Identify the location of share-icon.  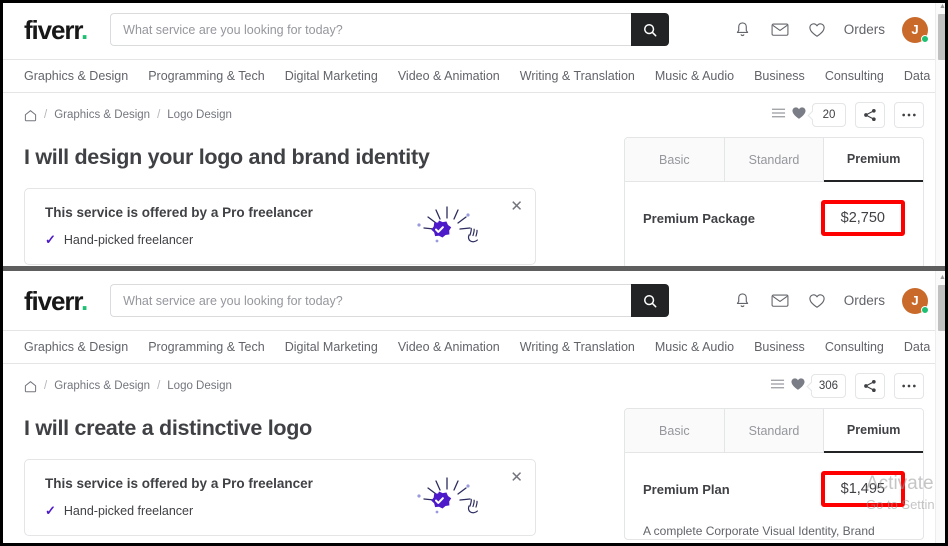
(870, 115).